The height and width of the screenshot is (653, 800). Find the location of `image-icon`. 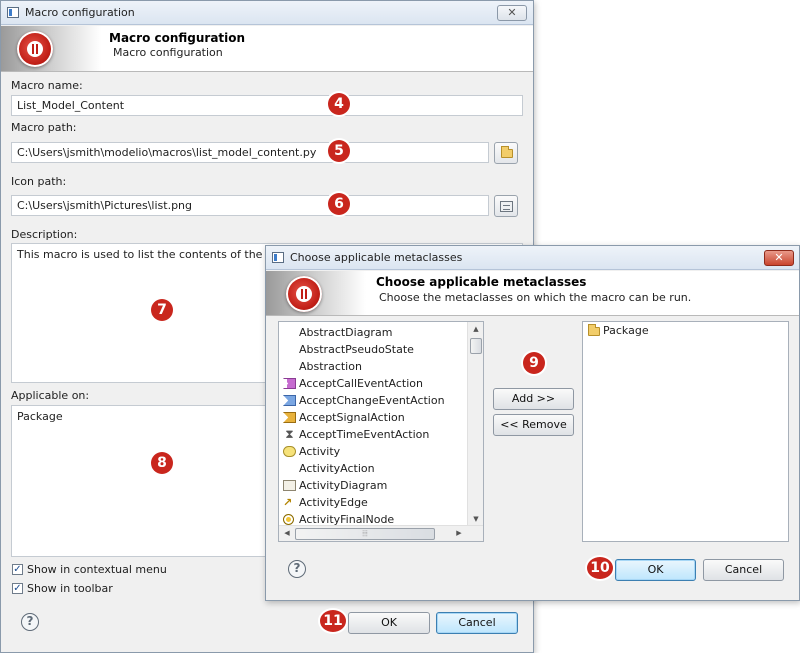

image-icon is located at coordinates (506, 206).